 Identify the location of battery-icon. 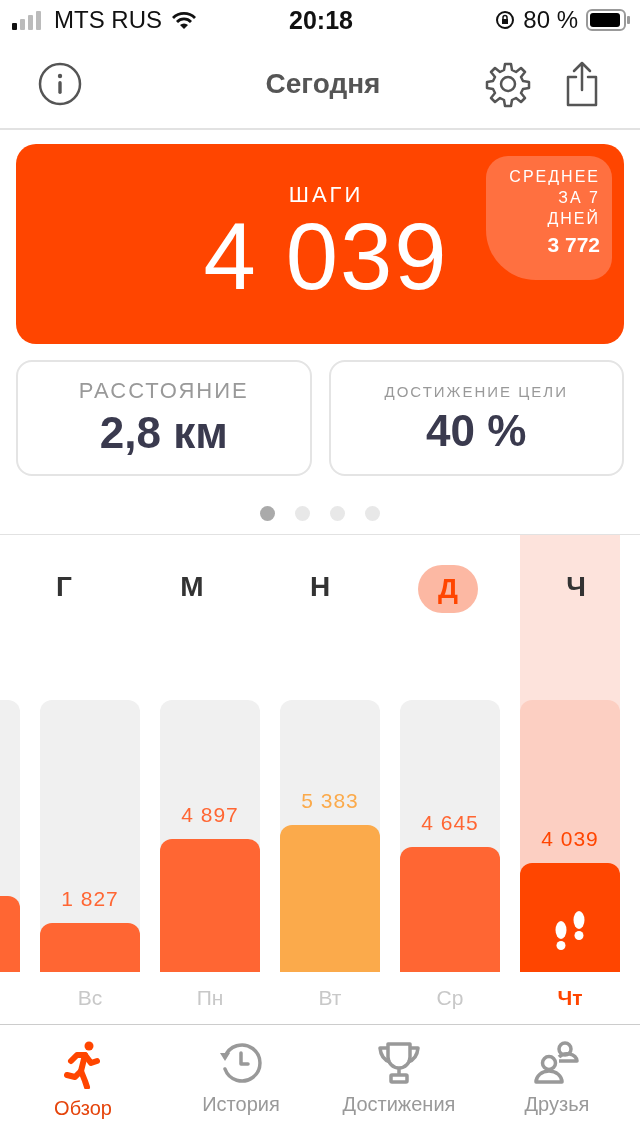
(608, 20).